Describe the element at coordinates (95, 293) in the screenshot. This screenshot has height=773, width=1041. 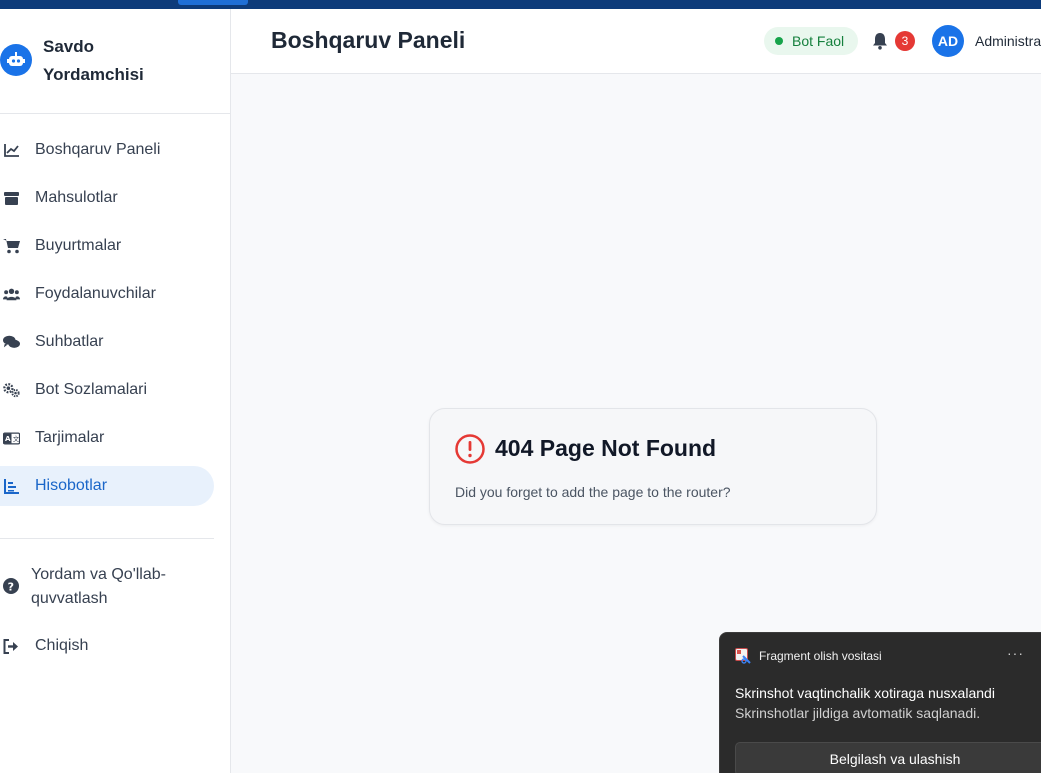
I see `sidebar-item-label: Foydalanuvchilar` at that location.